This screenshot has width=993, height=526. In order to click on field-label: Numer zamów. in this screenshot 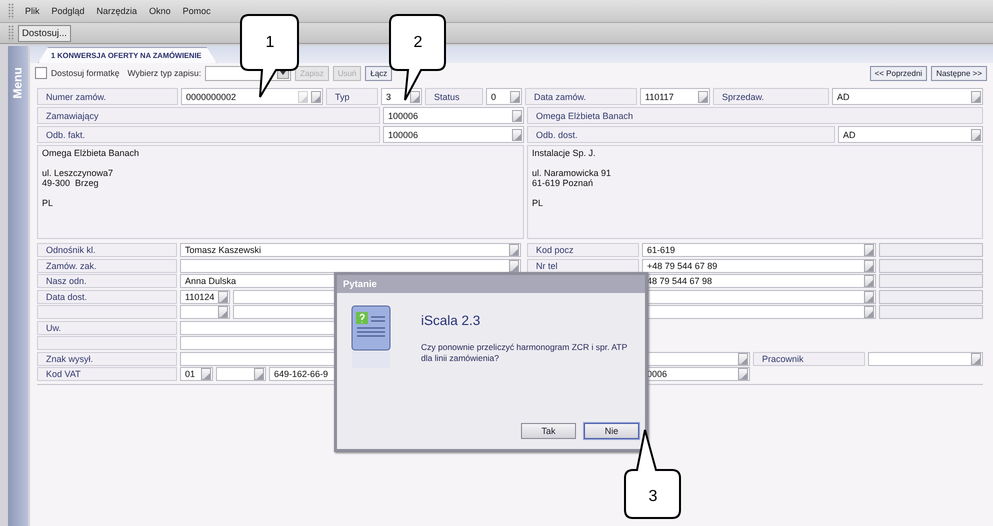, I will do `click(107, 96)`.